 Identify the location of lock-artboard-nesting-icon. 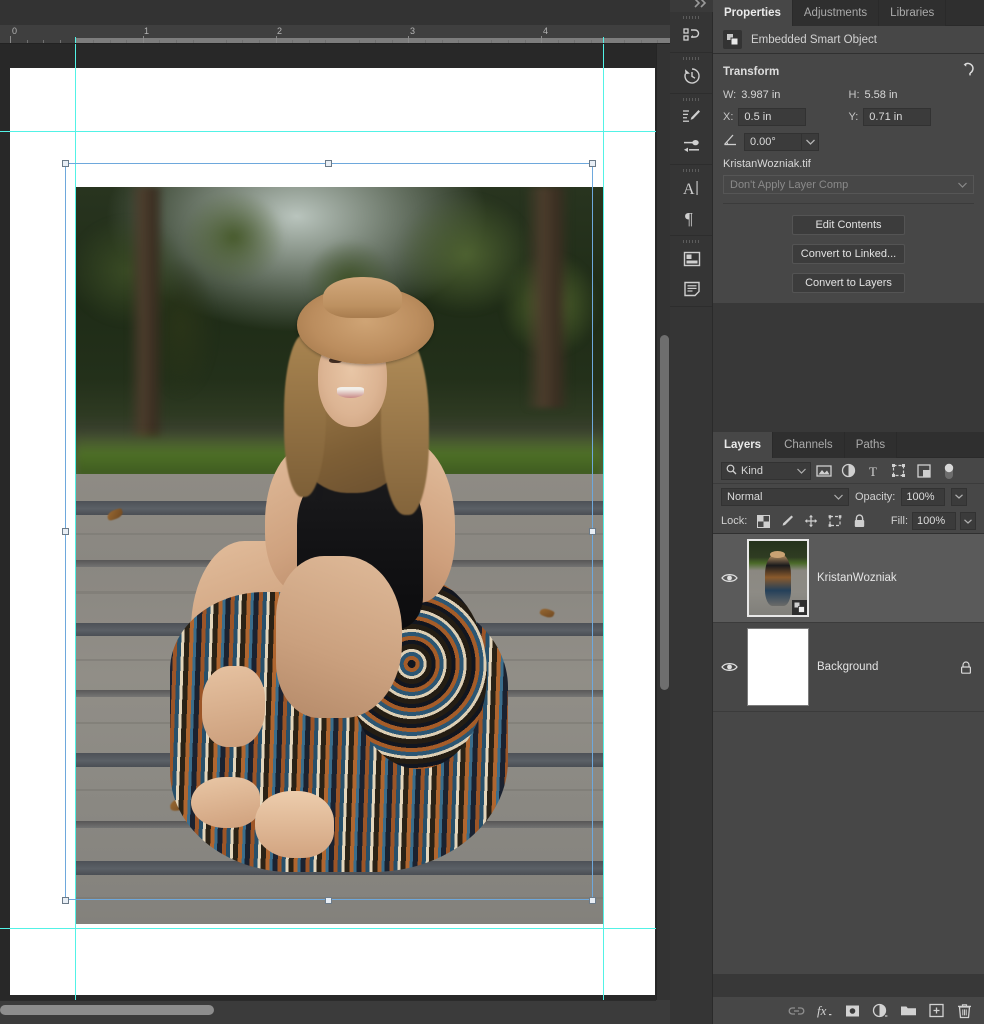
(835, 521).